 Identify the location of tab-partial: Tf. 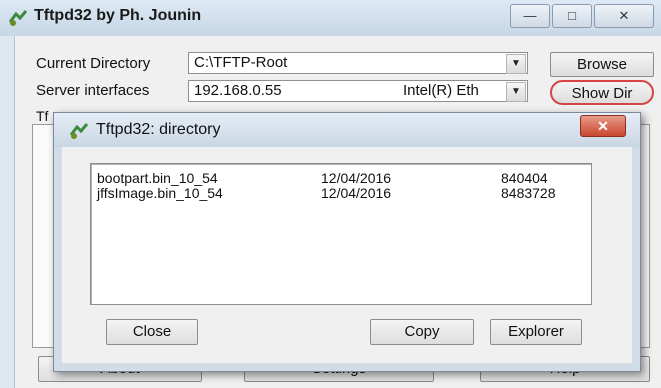
(42, 116).